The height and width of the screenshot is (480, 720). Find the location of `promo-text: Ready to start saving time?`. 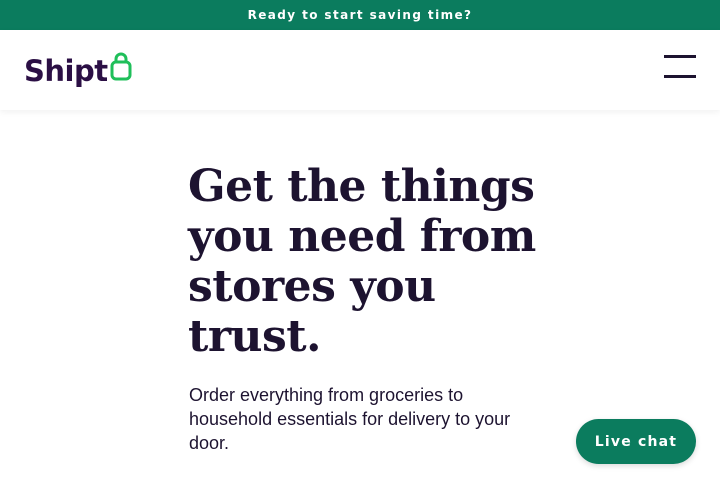

promo-text: Ready to start saving time? is located at coordinates (360, 15).